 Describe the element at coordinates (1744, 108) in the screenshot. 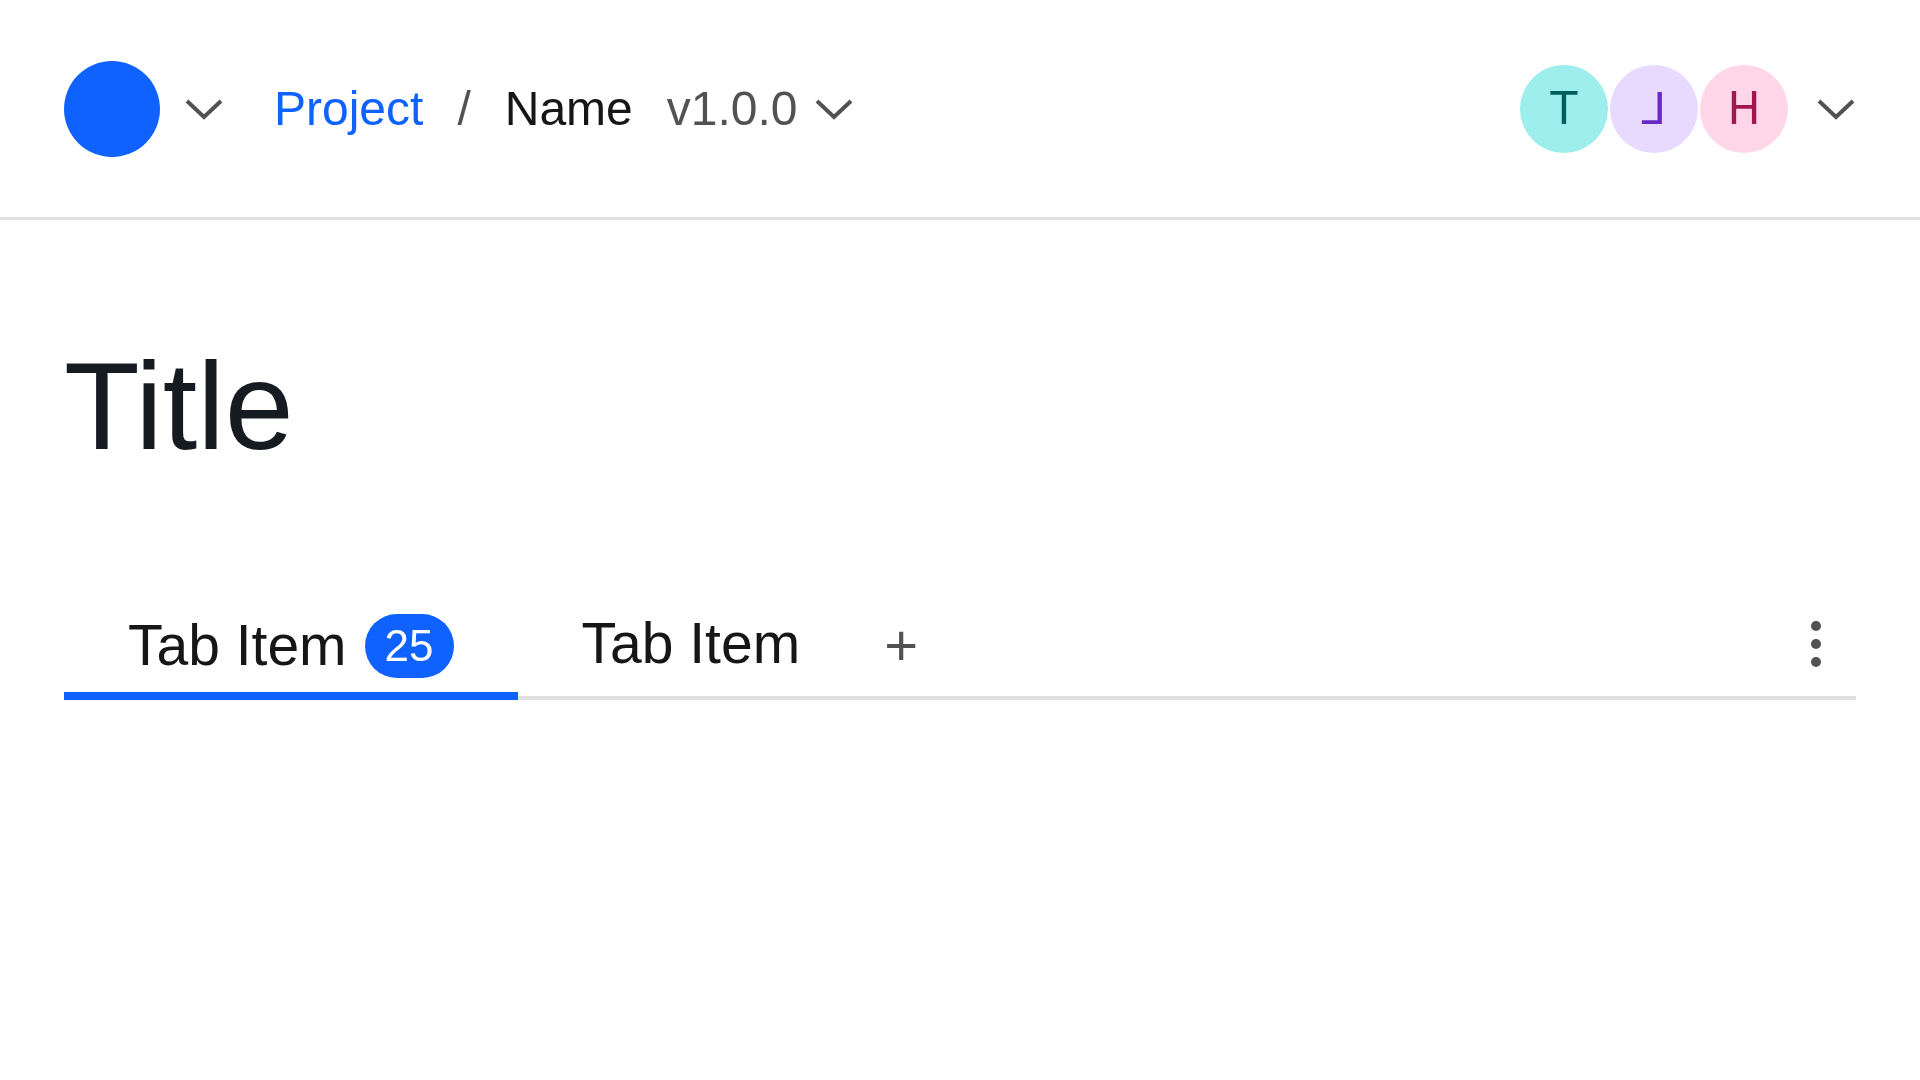

I see `avatar: H` at that location.